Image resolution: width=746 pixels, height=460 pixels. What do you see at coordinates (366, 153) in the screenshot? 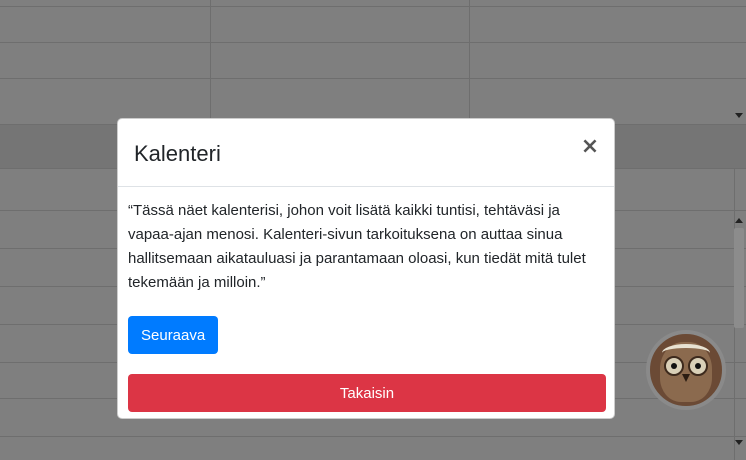
I see `modal-header: Kalenteri ×` at bounding box center [366, 153].